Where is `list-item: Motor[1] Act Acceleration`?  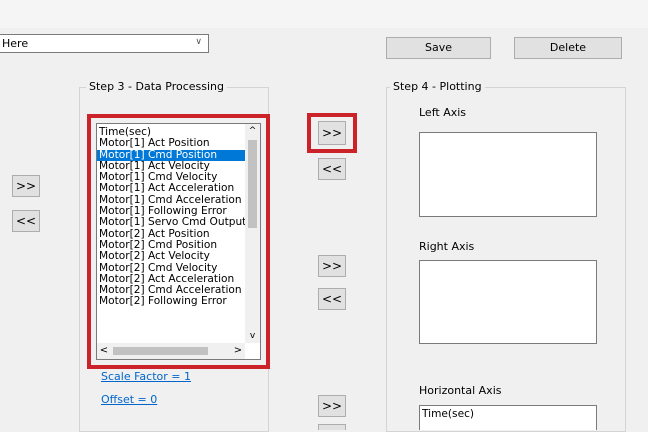 list-item: Motor[1] Act Acceleration is located at coordinates (175, 188).